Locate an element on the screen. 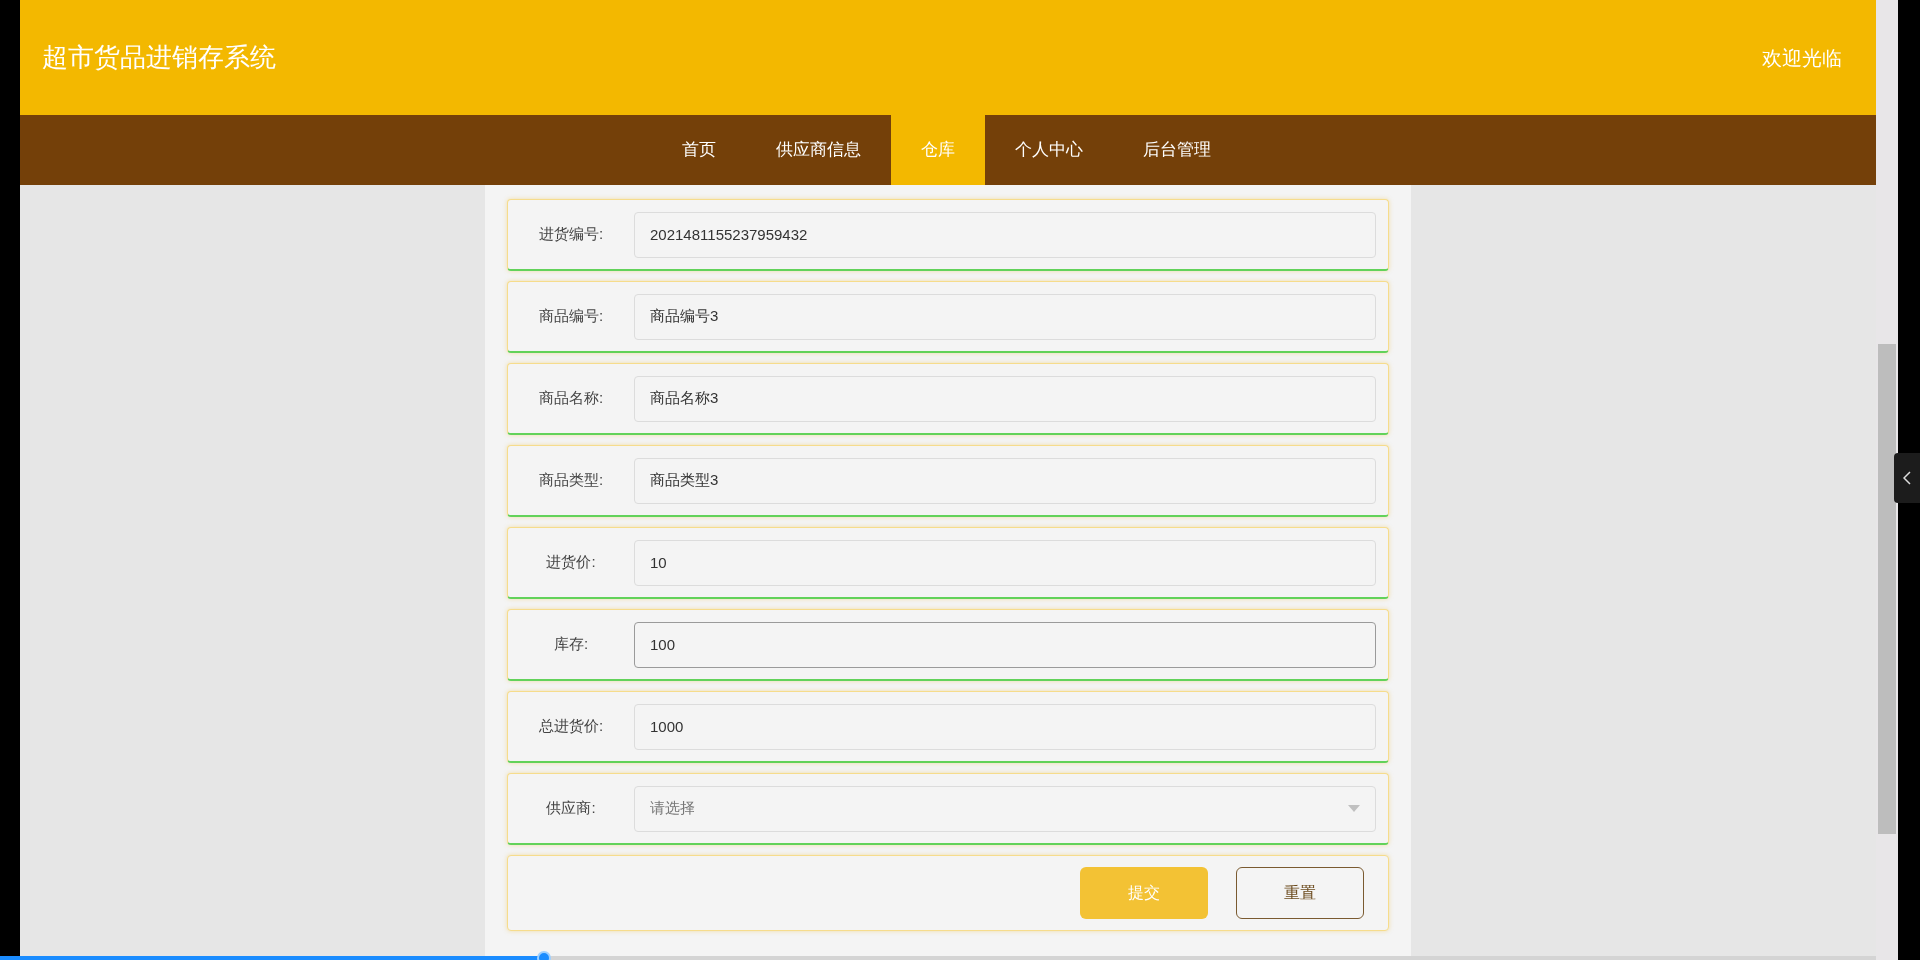  chevron-left-icon is located at coordinates (1907, 478).